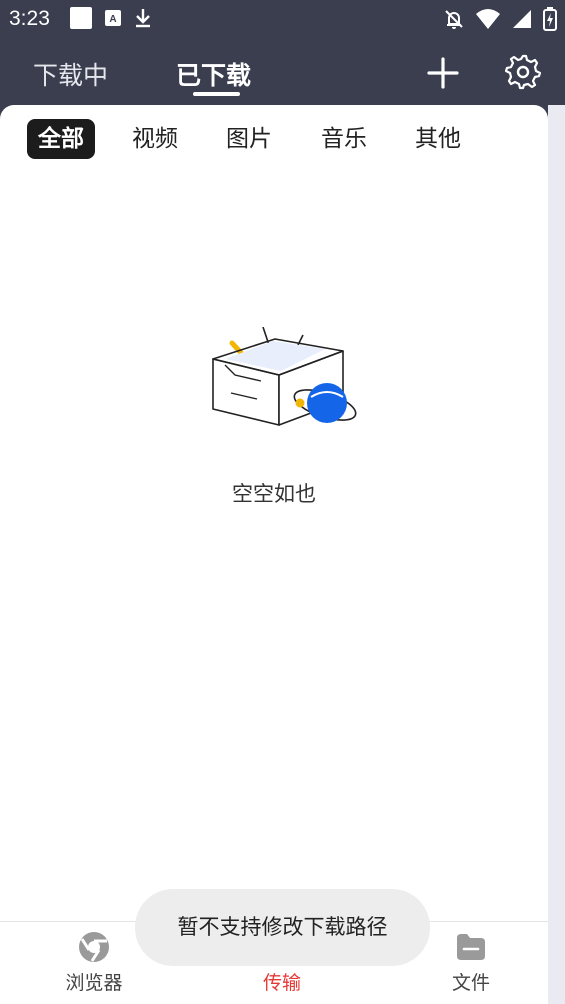 This screenshot has width=565, height=1004. I want to click on tab-downloaded: 已下载, so click(213, 74).